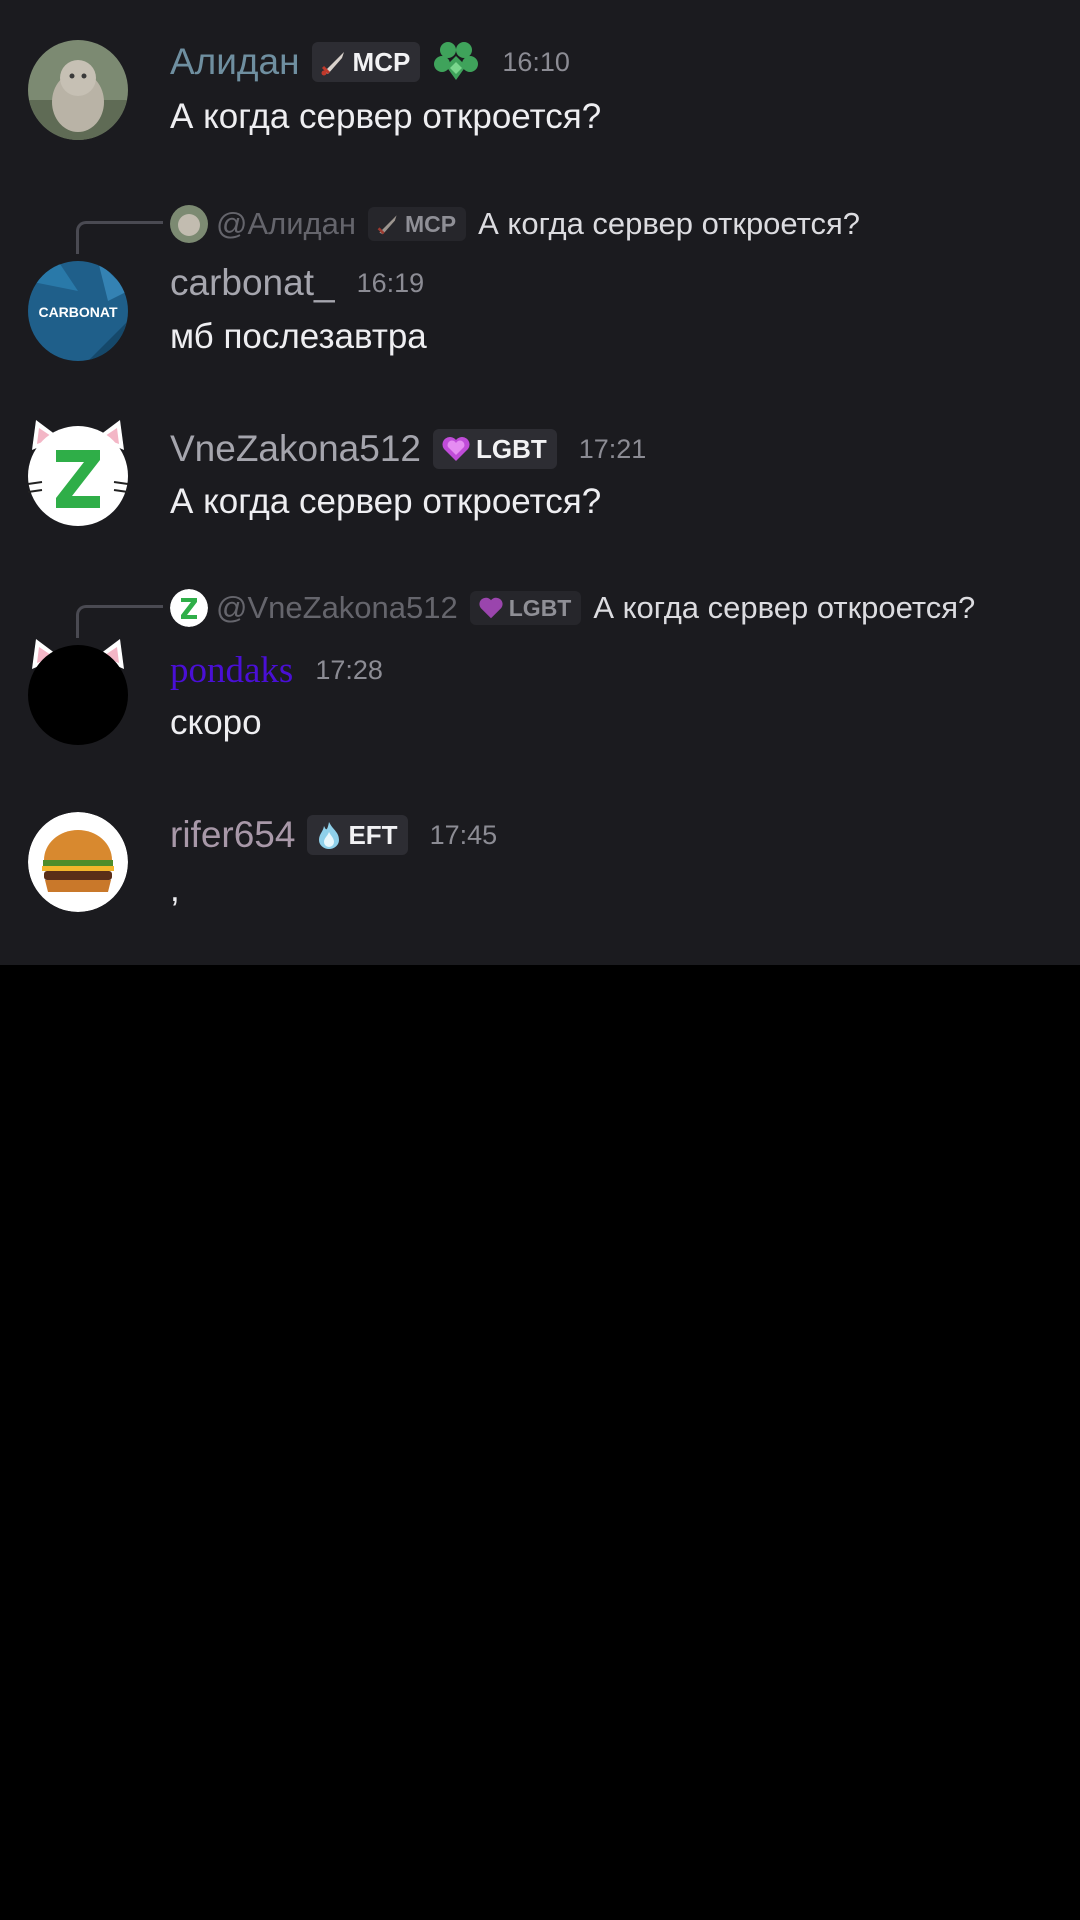  I want to click on reply-badge: LGBT, so click(525, 608).